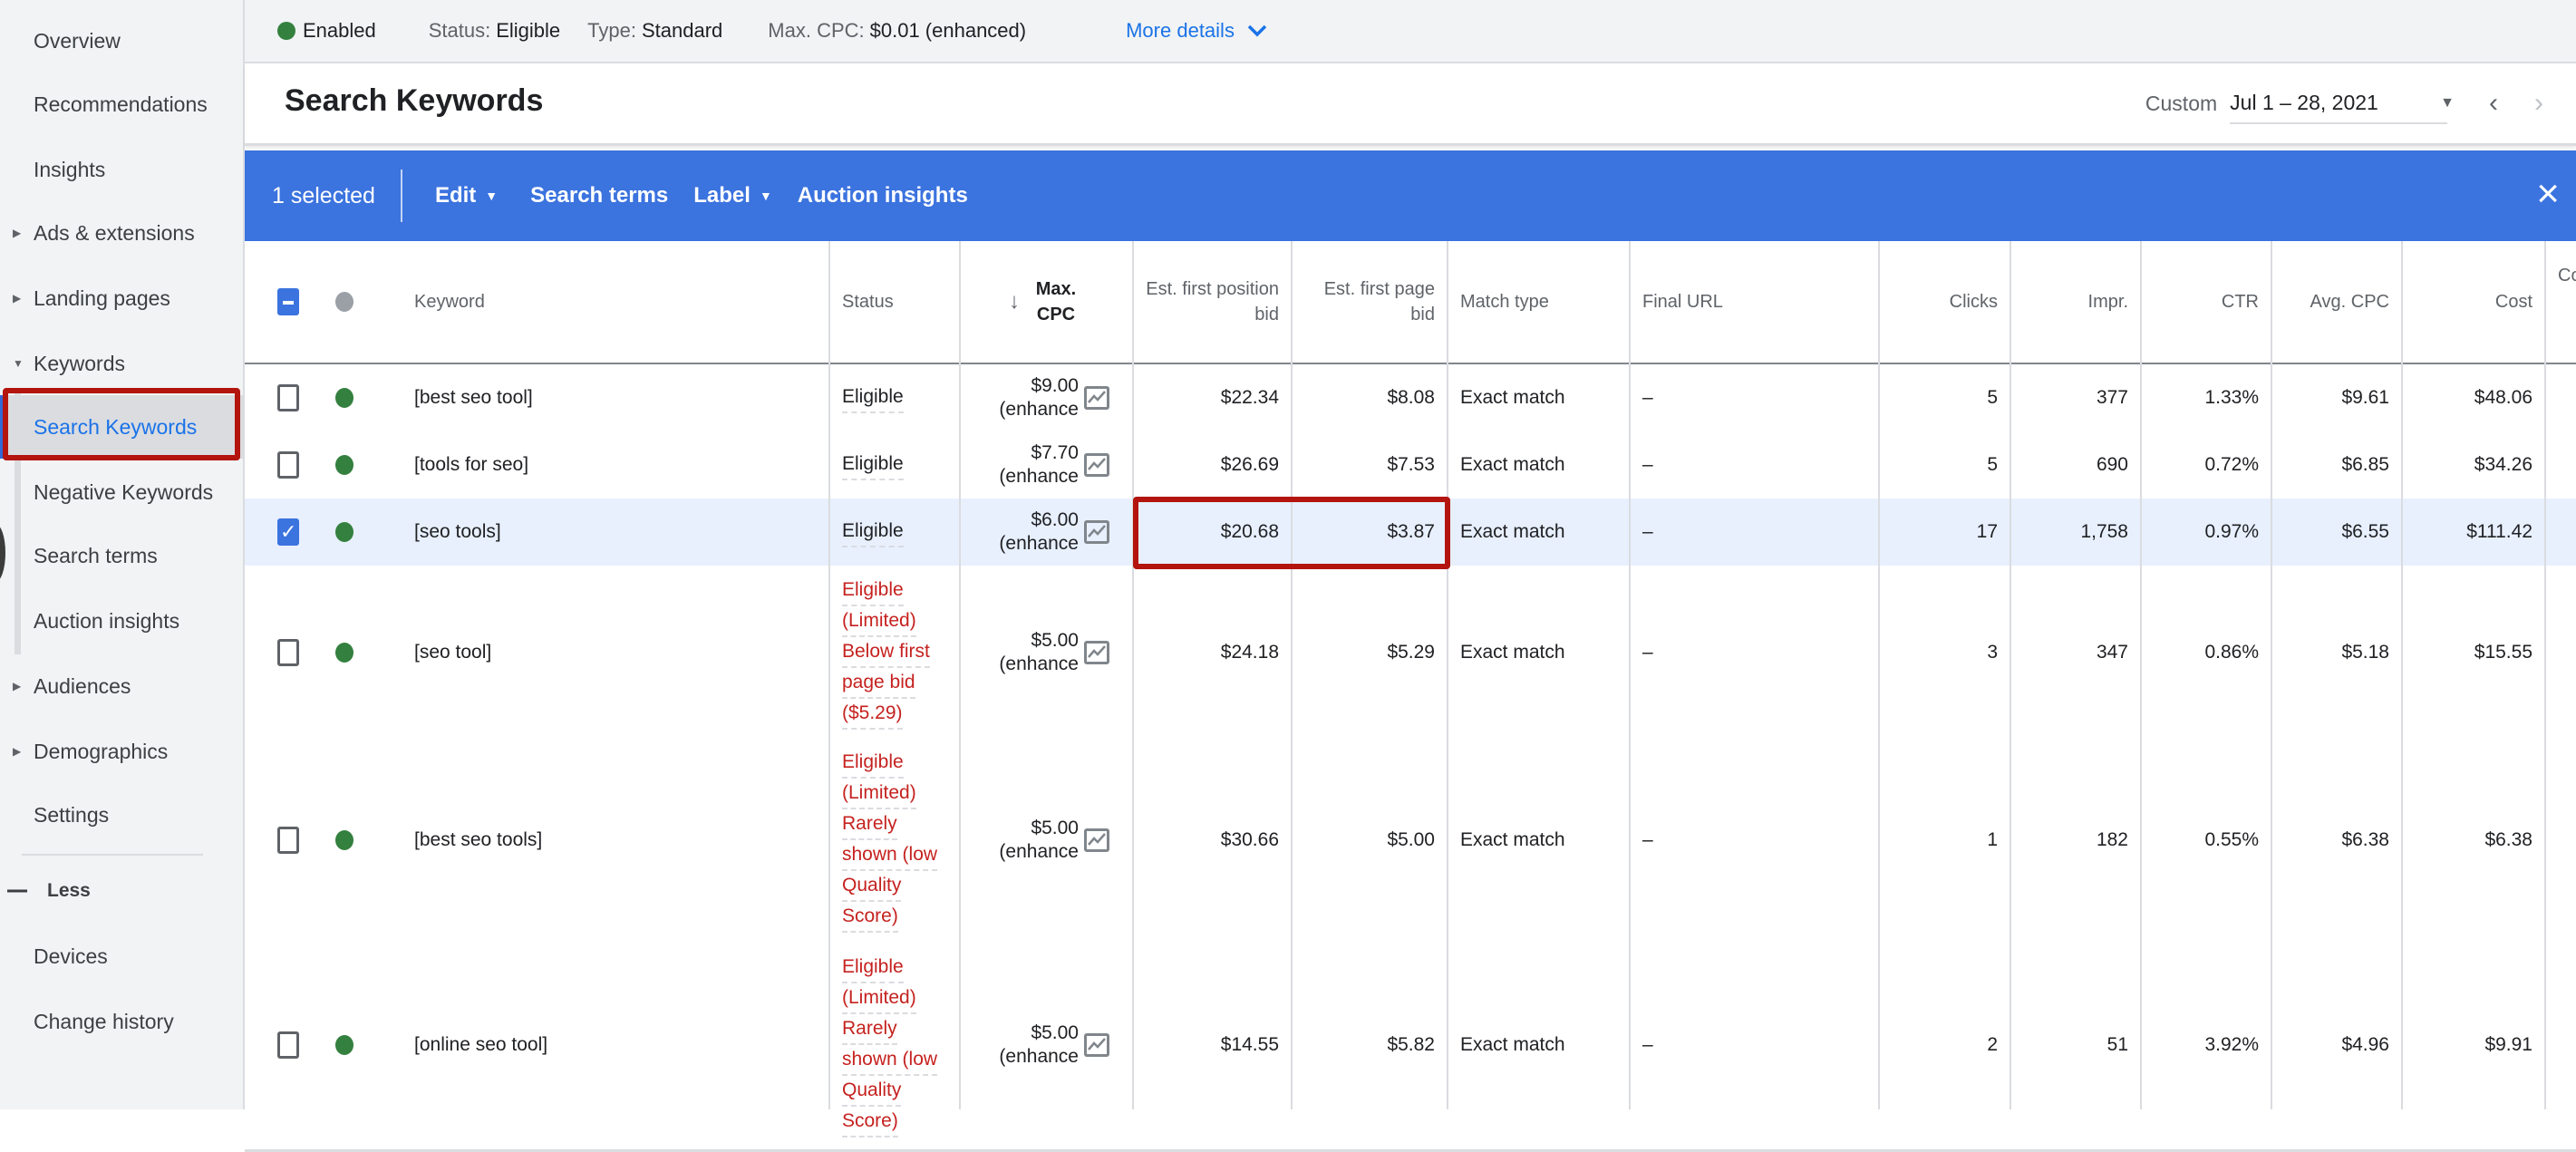  Describe the element at coordinates (2548, 194) in the screenshot. I see `close-icon: ×` at that location.